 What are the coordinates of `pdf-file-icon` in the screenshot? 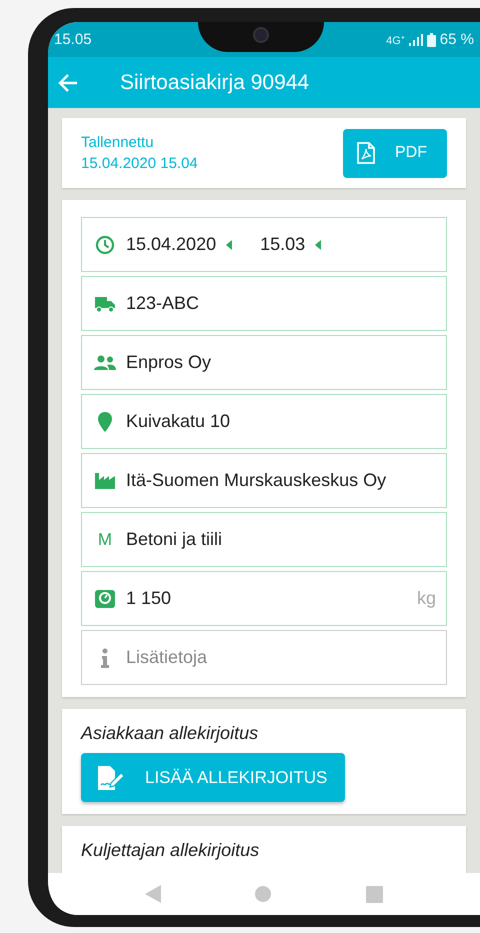 It's located at (366, 153).